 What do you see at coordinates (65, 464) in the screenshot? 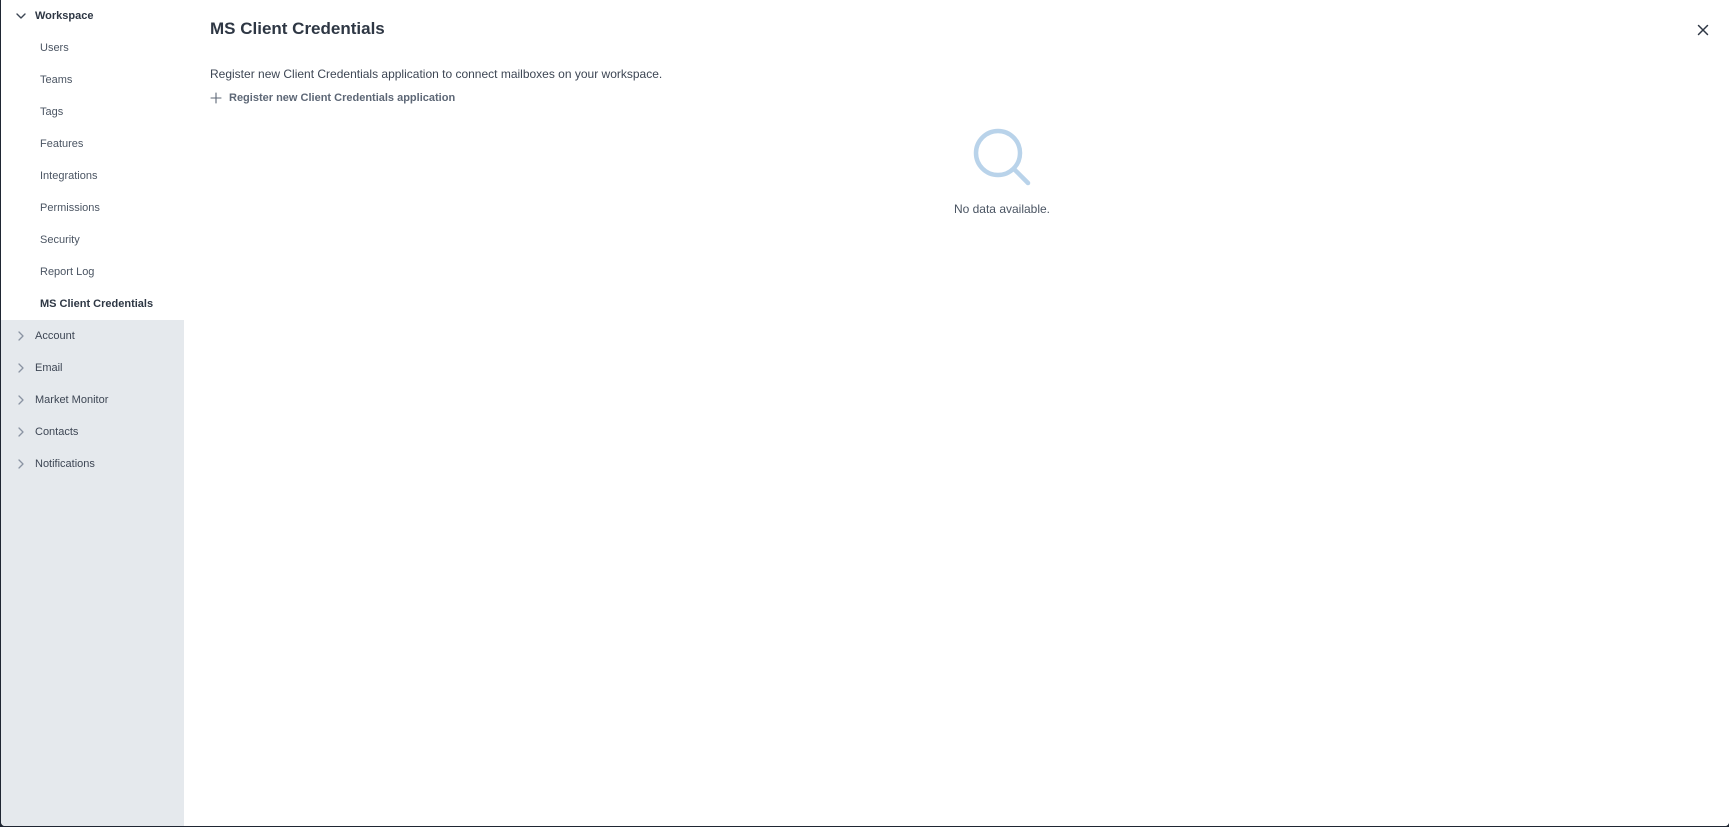
I see `section-label-notifications: Notifications` at bounding box center [65, 464].